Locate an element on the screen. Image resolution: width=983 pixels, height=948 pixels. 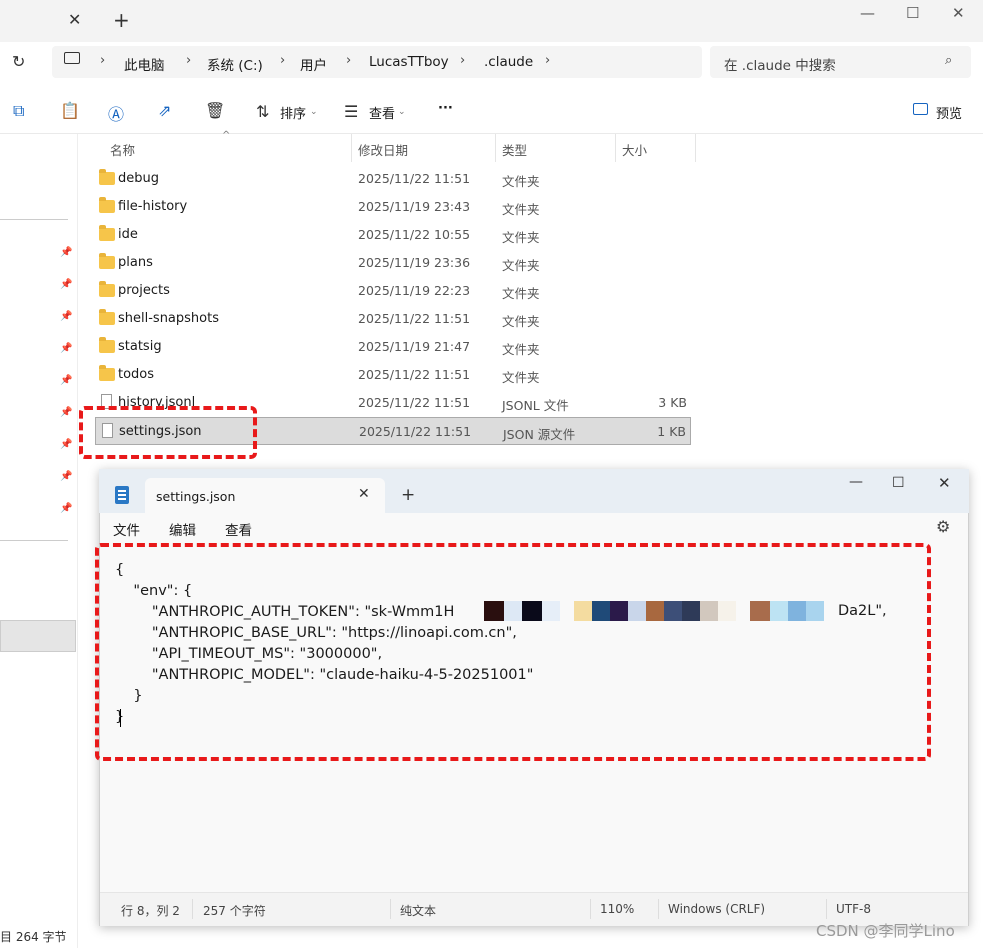
encoding: UTF-8 is located at coordinates (853, 909).